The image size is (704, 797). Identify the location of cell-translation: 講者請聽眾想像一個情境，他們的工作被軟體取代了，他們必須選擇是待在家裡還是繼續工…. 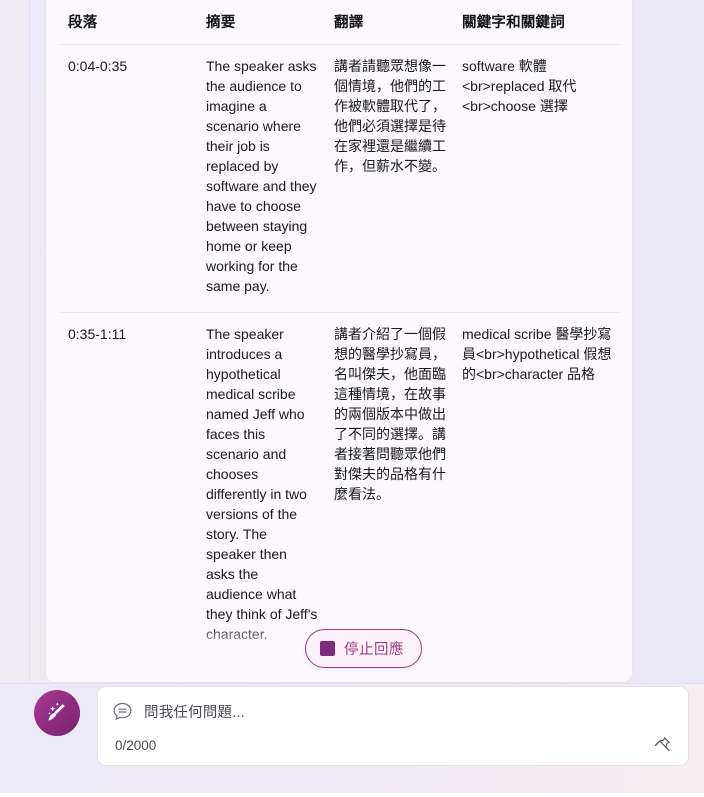
(390, 178).